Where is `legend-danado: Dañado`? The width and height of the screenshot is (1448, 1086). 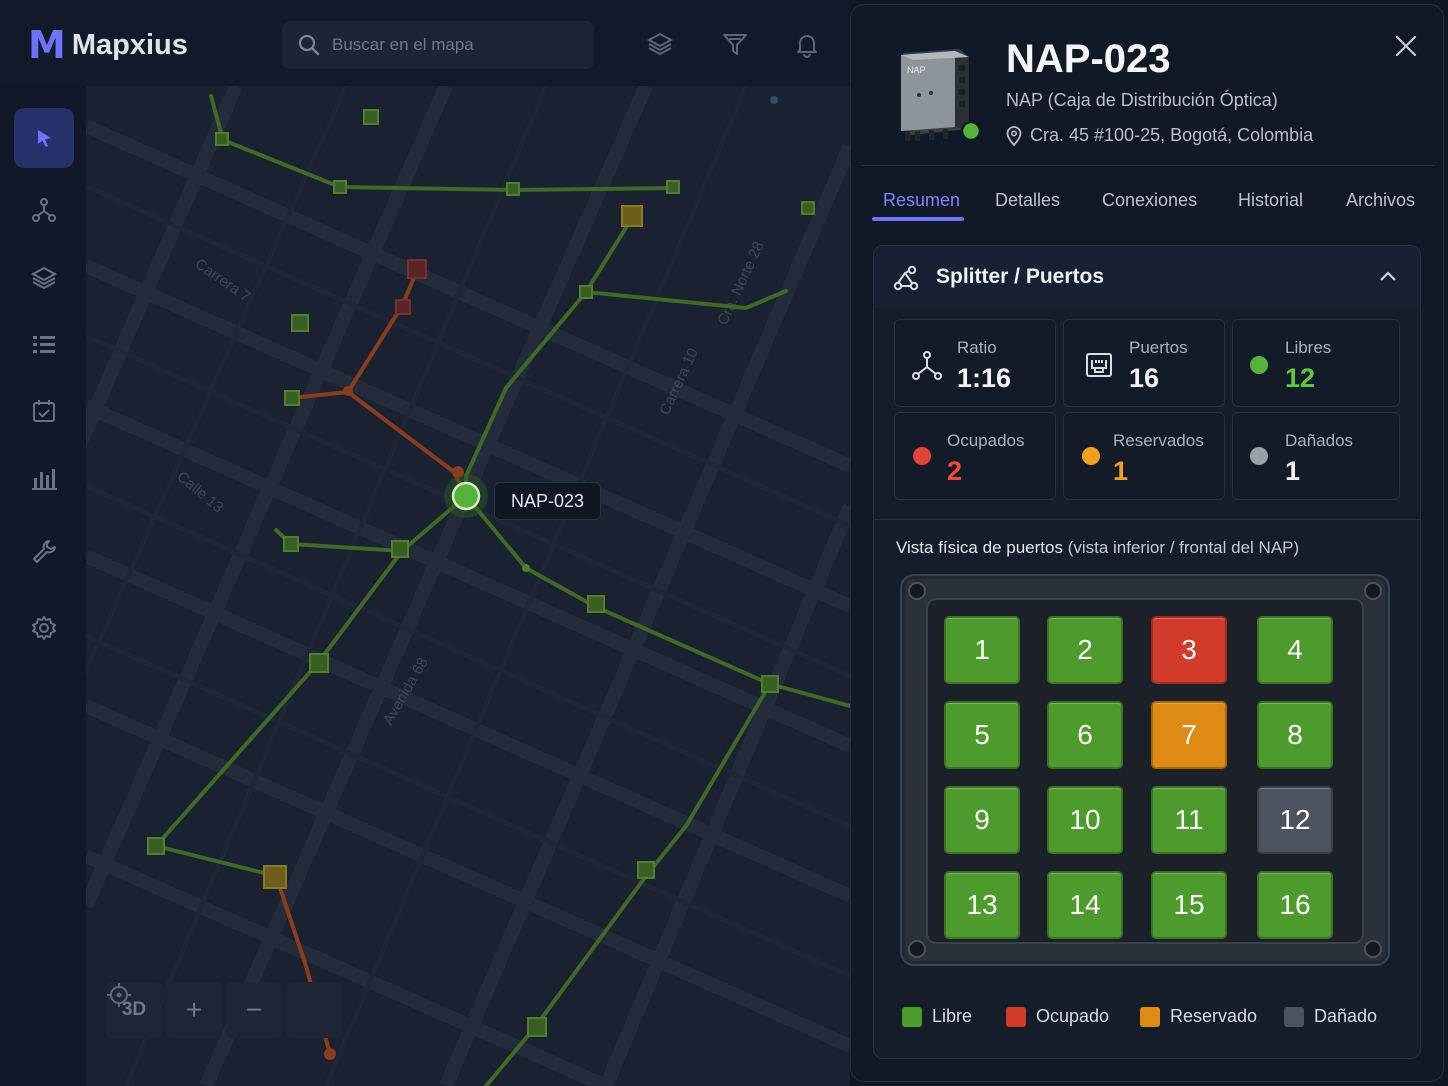
legend-danado: Dañado is located at coordinates (1330, 1016).